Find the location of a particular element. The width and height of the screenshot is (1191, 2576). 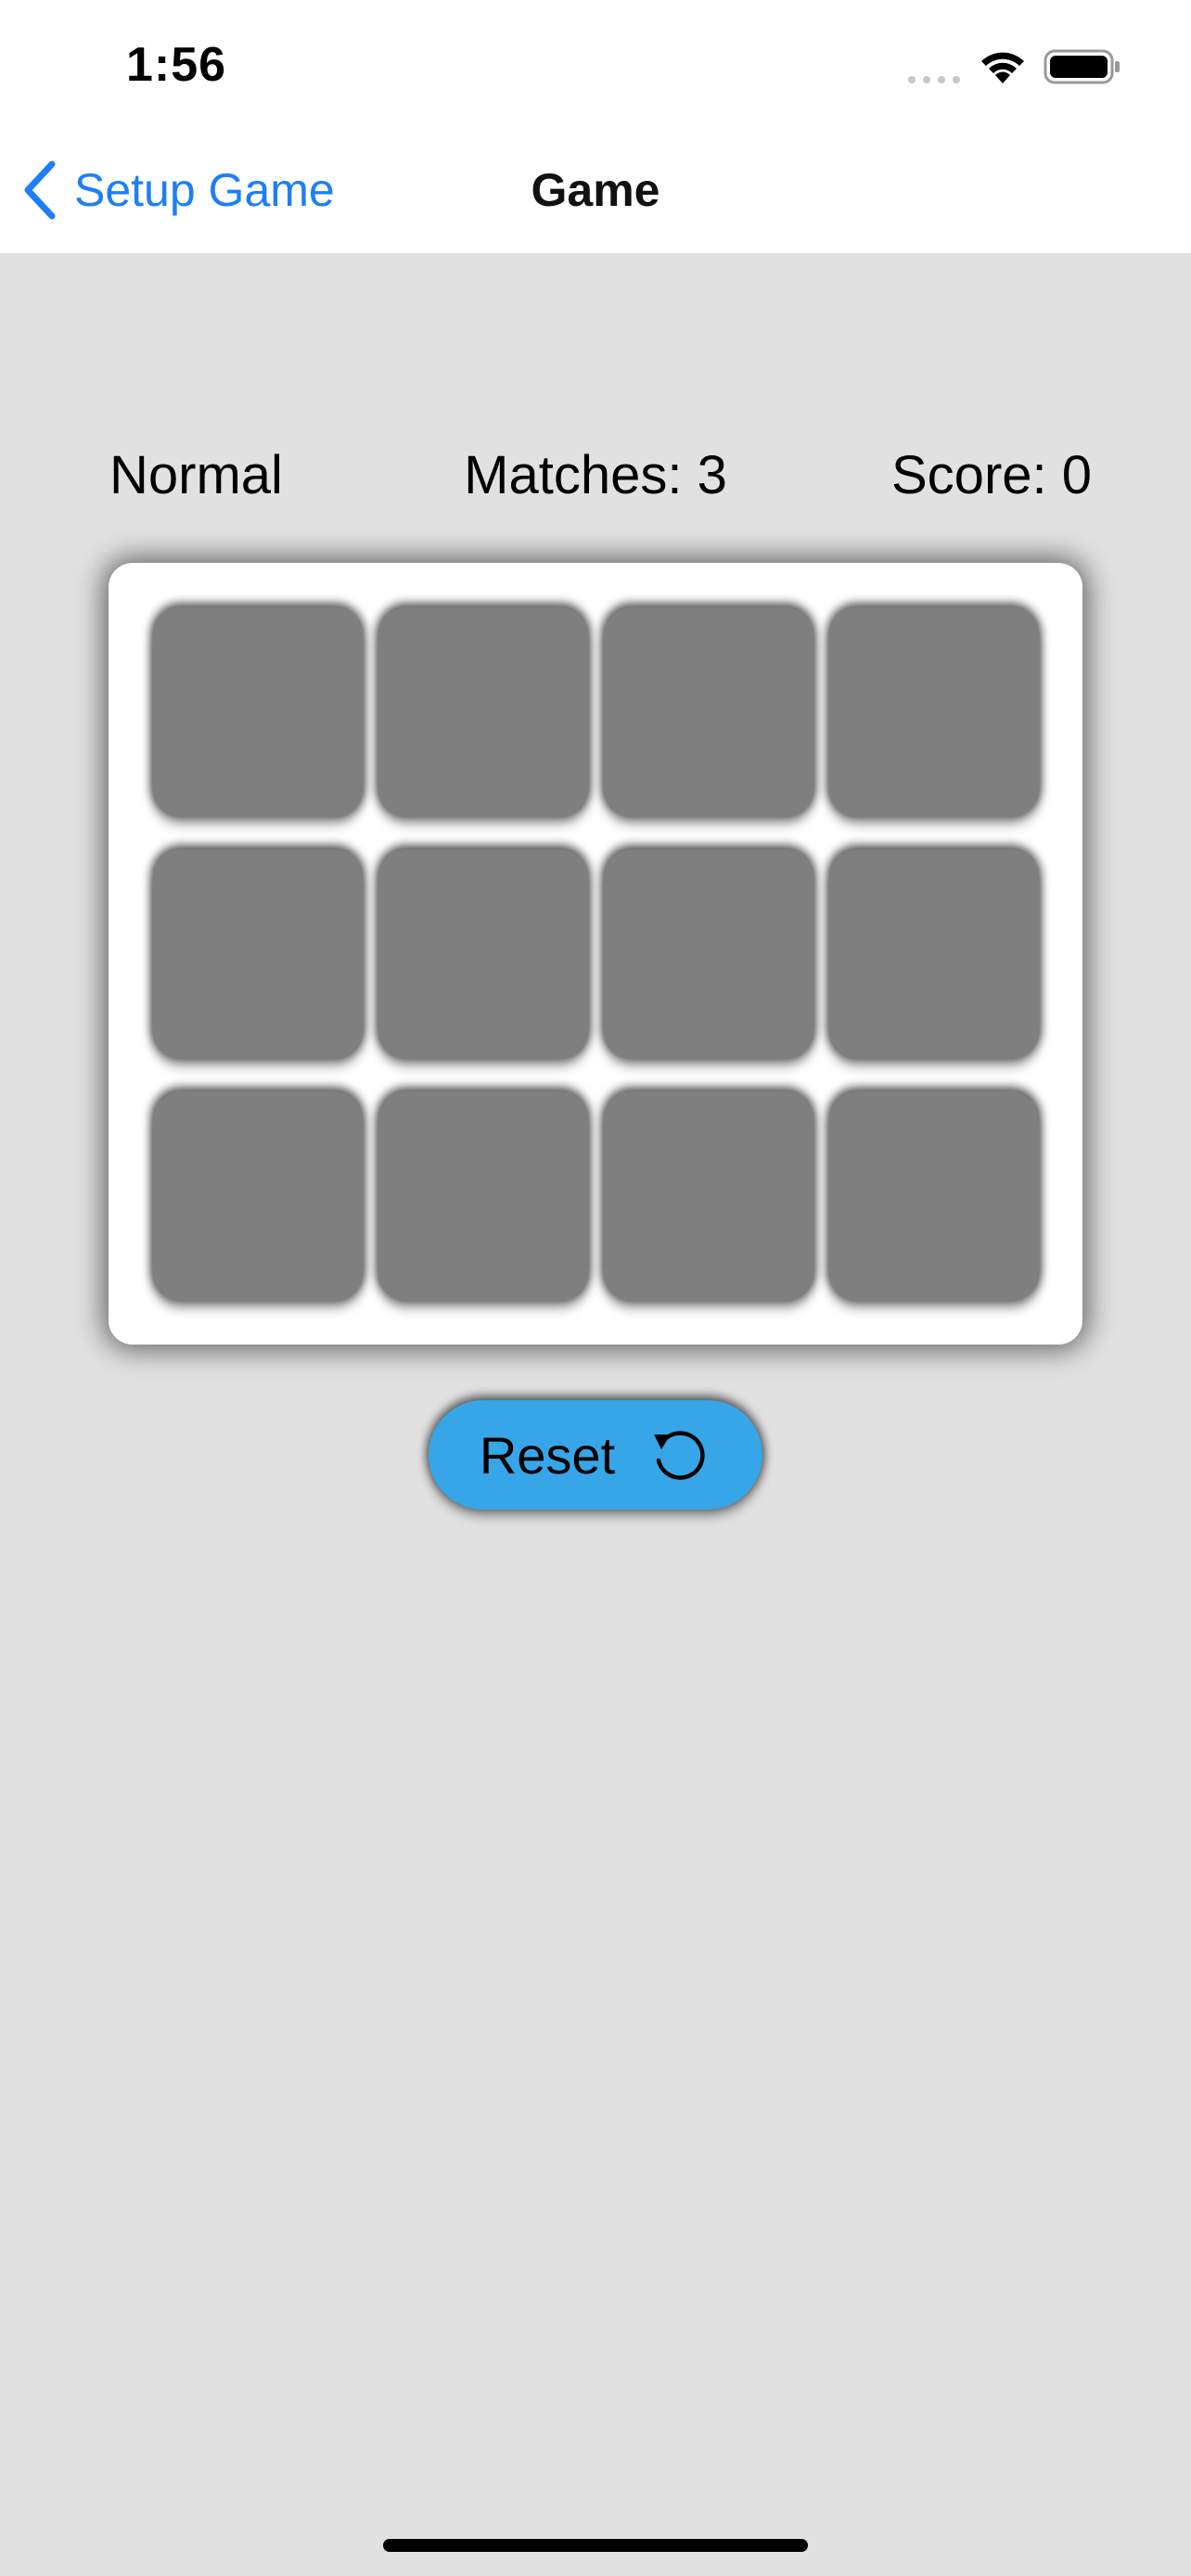

wifi-icon is located at coordinates (1003, 67).